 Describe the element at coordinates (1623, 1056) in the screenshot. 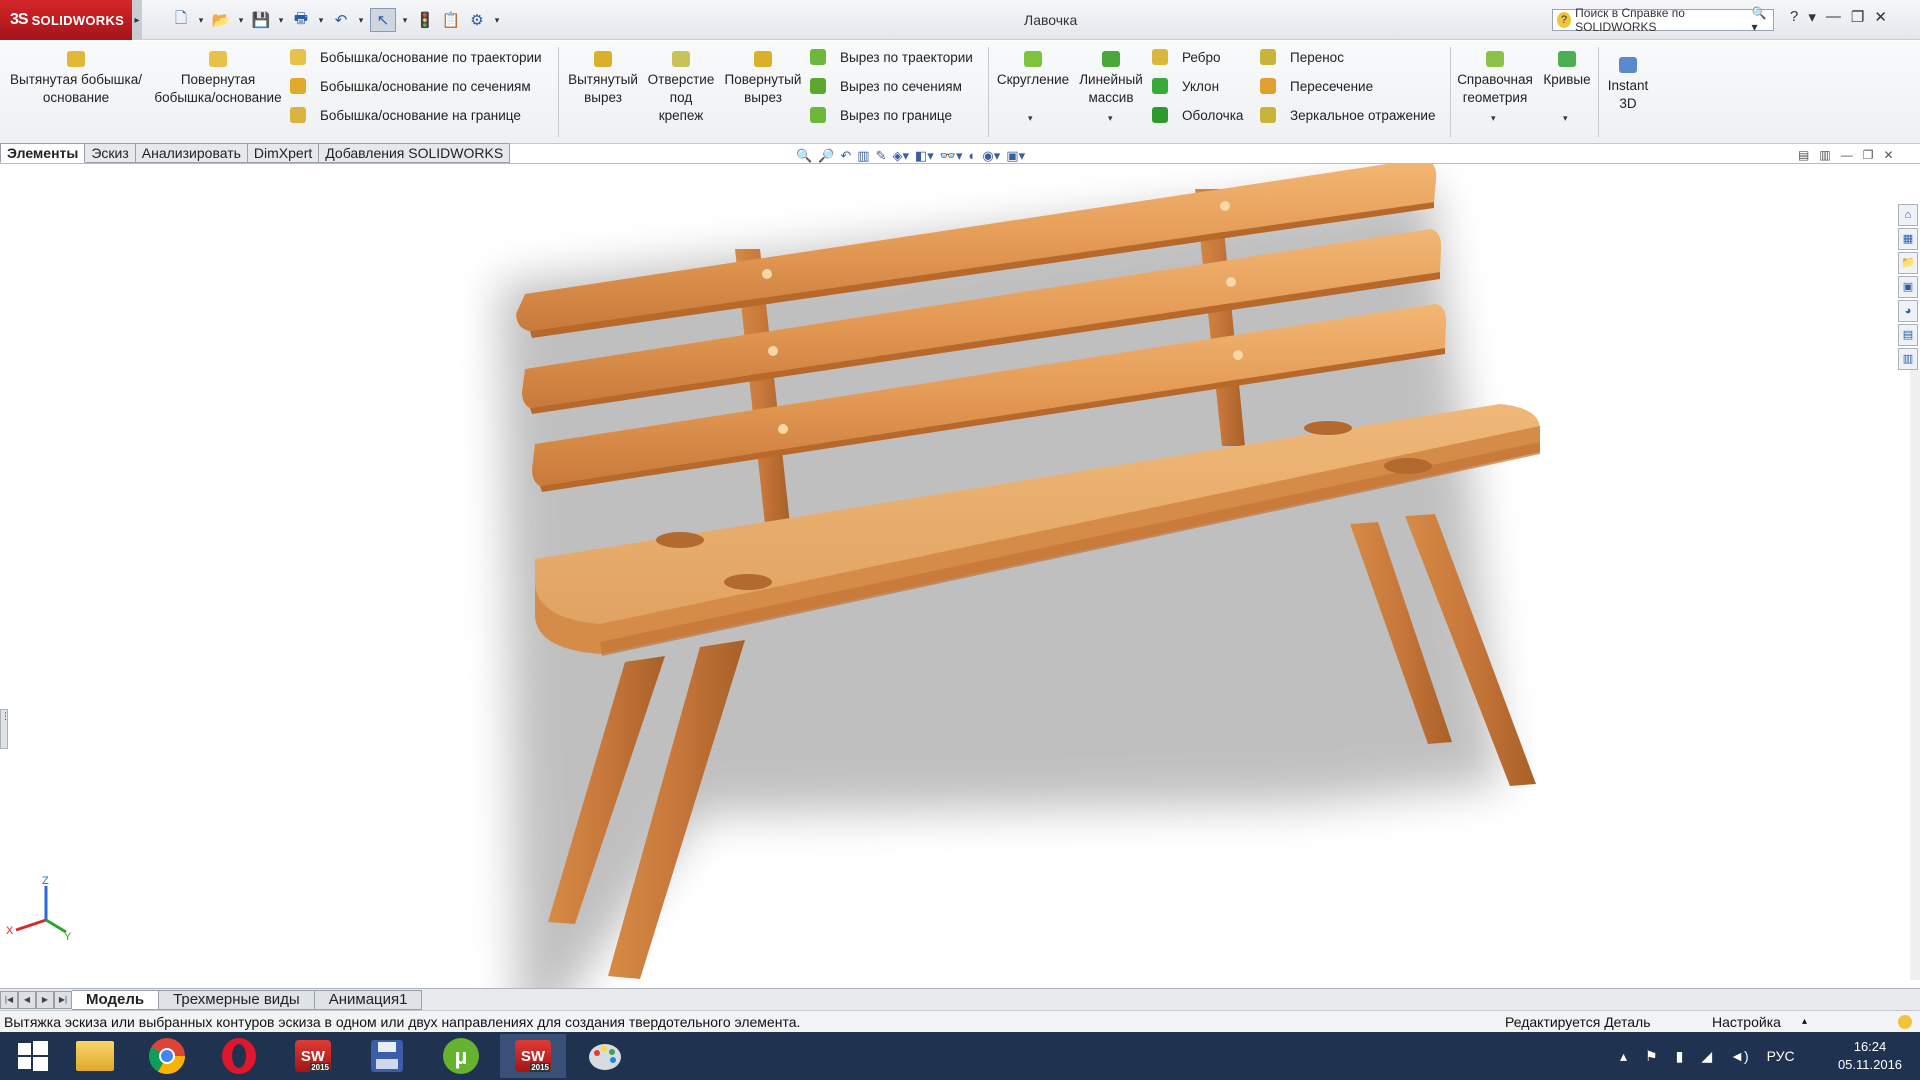

I see `tray-expand-icon: ▴` at that location.